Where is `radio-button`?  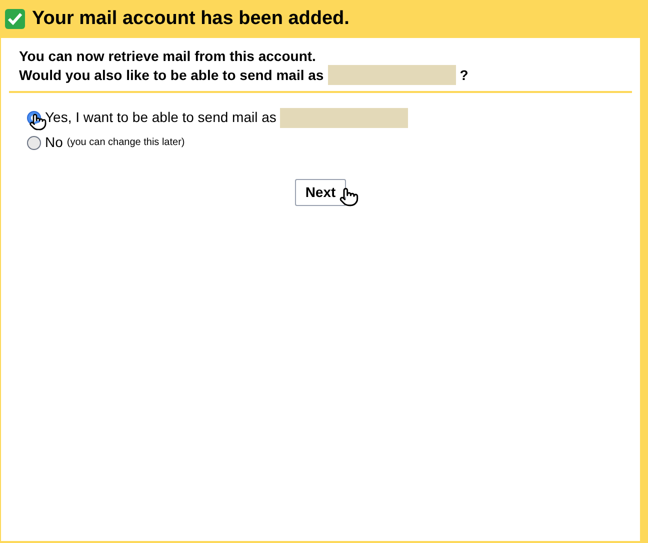
radio-button is located at coordinates (34, 143).